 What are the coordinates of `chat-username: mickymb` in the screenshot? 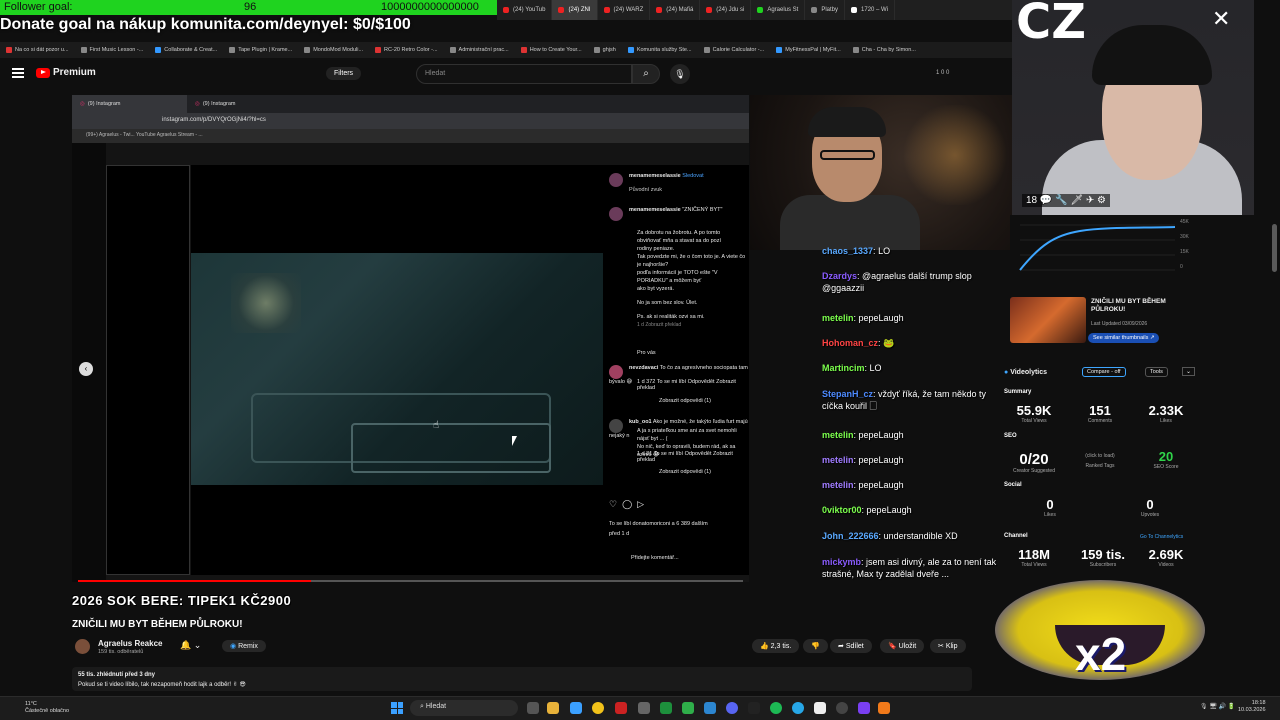 It's located at (841, 562).